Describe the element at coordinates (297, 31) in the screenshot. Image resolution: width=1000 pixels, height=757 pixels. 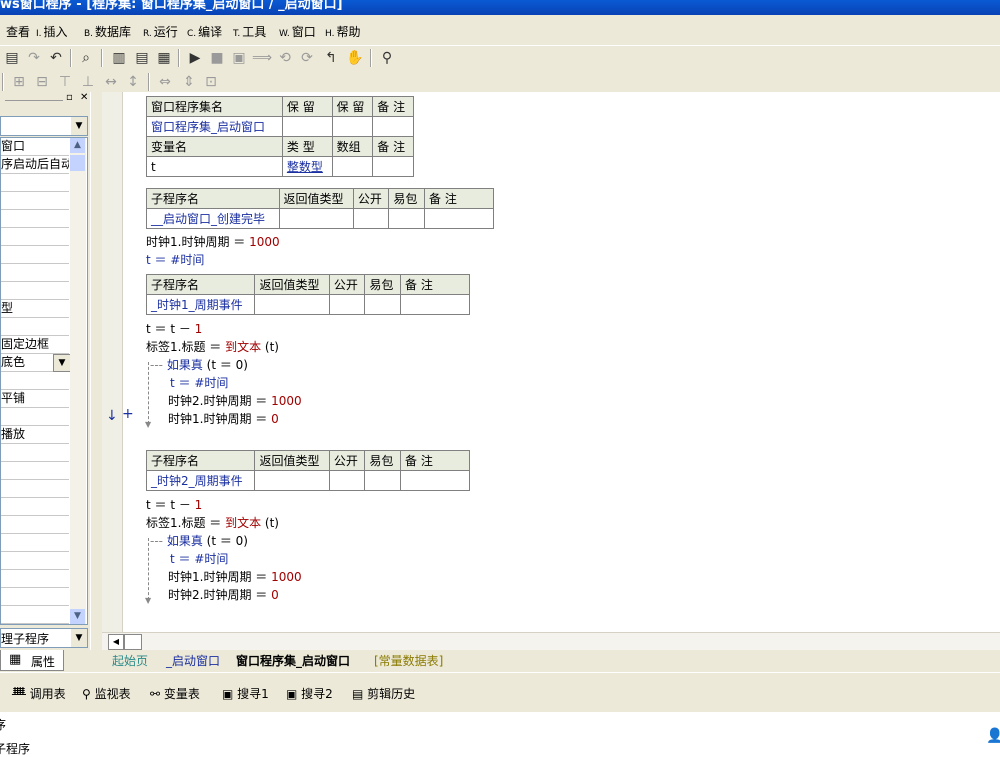
I see `menu-window: W. 窗口` at that location.